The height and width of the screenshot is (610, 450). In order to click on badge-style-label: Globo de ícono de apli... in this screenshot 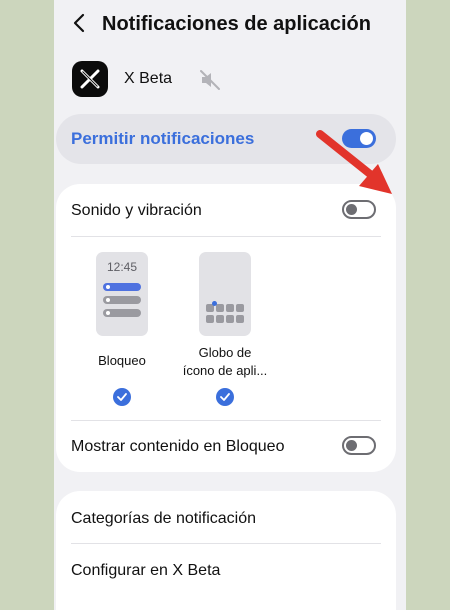, I will do `click(225, 361)`.